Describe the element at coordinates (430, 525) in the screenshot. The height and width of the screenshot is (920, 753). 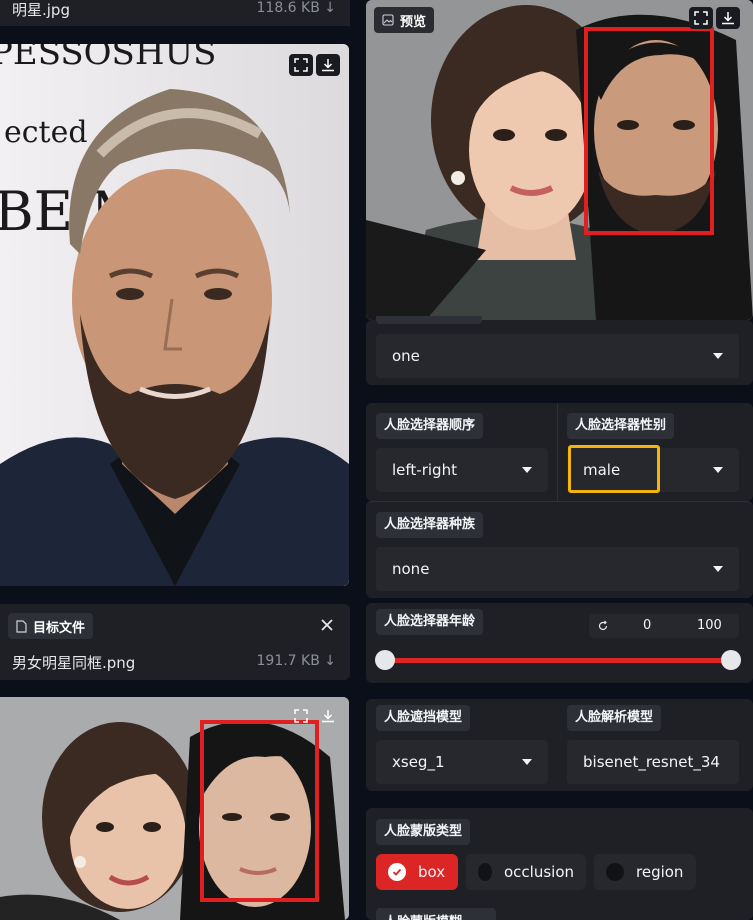
I see `face-selector-race-label: 人脸选择器种族` at that location.